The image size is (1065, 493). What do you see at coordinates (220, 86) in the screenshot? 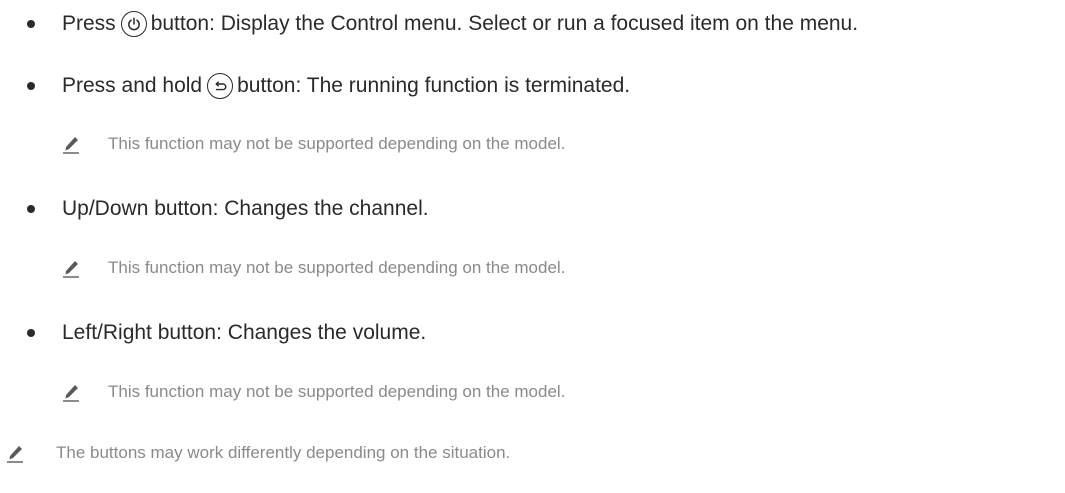
I see `return-icon` at bounding box center [220, 86].